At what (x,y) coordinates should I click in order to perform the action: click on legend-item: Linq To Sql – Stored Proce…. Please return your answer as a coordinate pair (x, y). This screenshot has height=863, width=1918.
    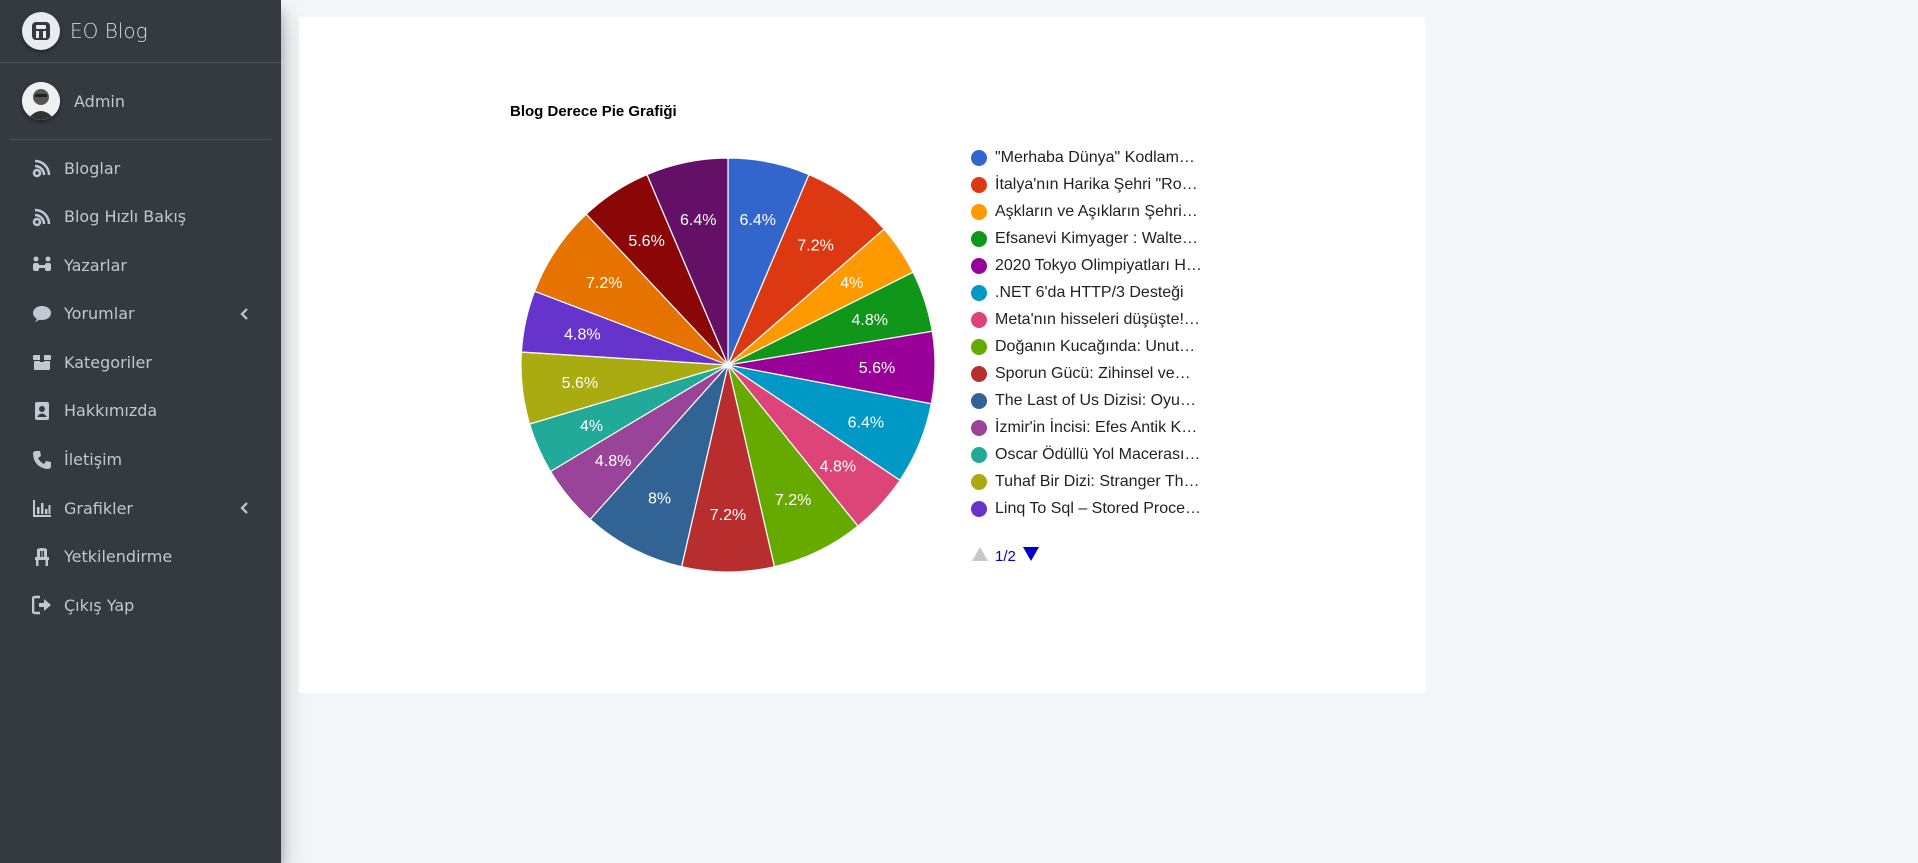
    Looking at the image, I should click on (1086, 508).